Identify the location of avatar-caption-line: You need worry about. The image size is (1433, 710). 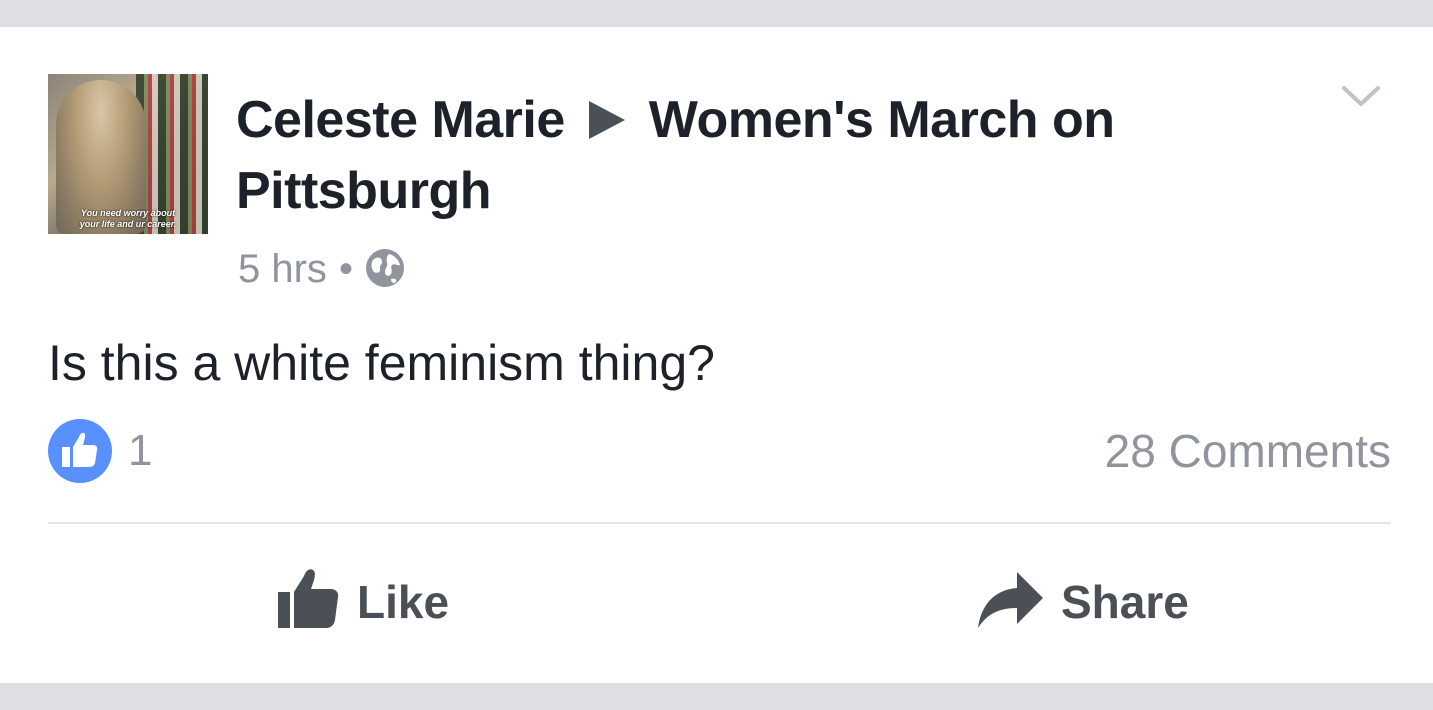
(128, 213).